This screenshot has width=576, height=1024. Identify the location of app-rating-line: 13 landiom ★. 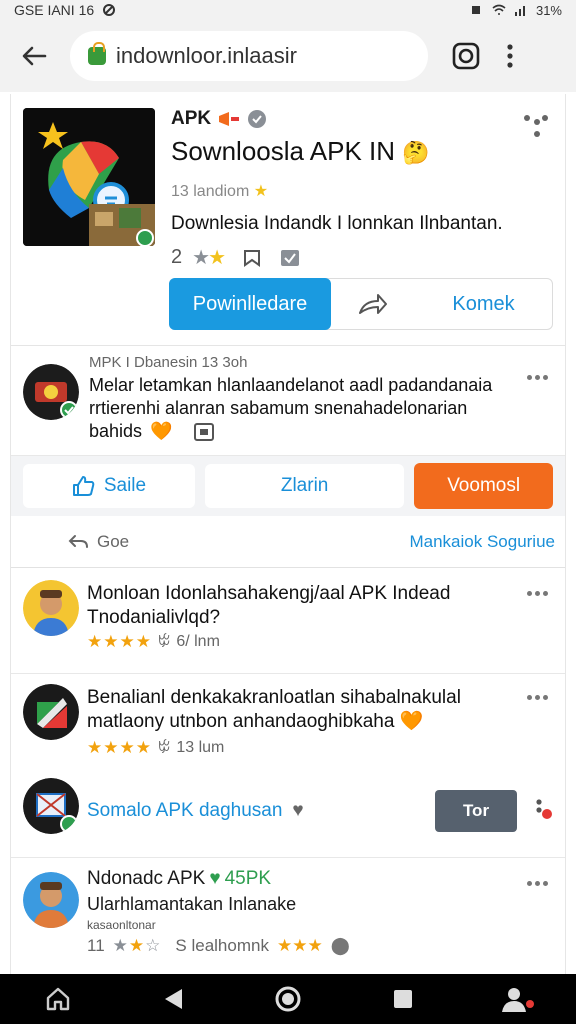
(361, 191).